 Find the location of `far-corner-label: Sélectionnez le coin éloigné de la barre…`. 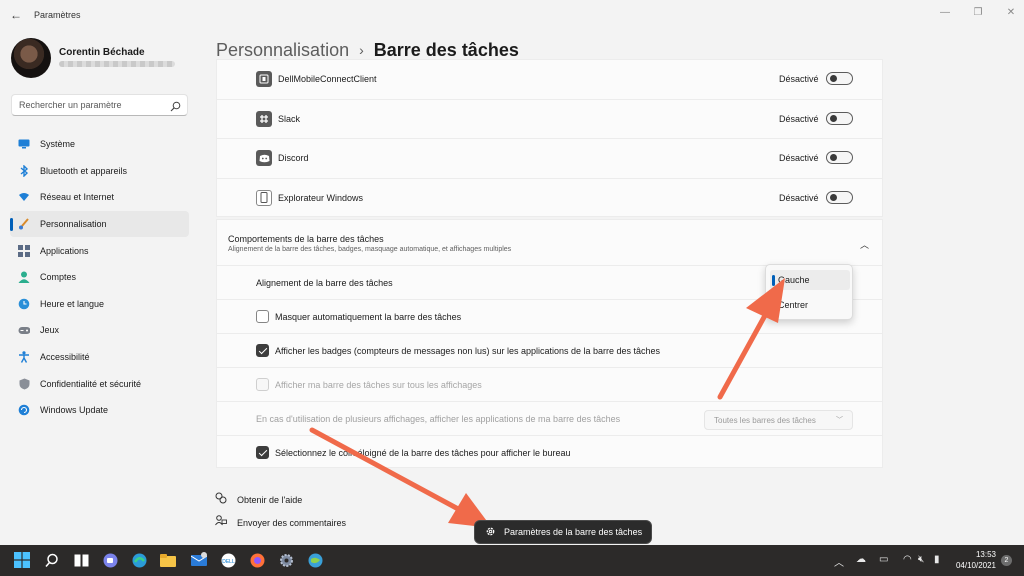

far-corner-label: Sélectionnez le coin éloigné de la barre… is located at coordinates (423, 453).